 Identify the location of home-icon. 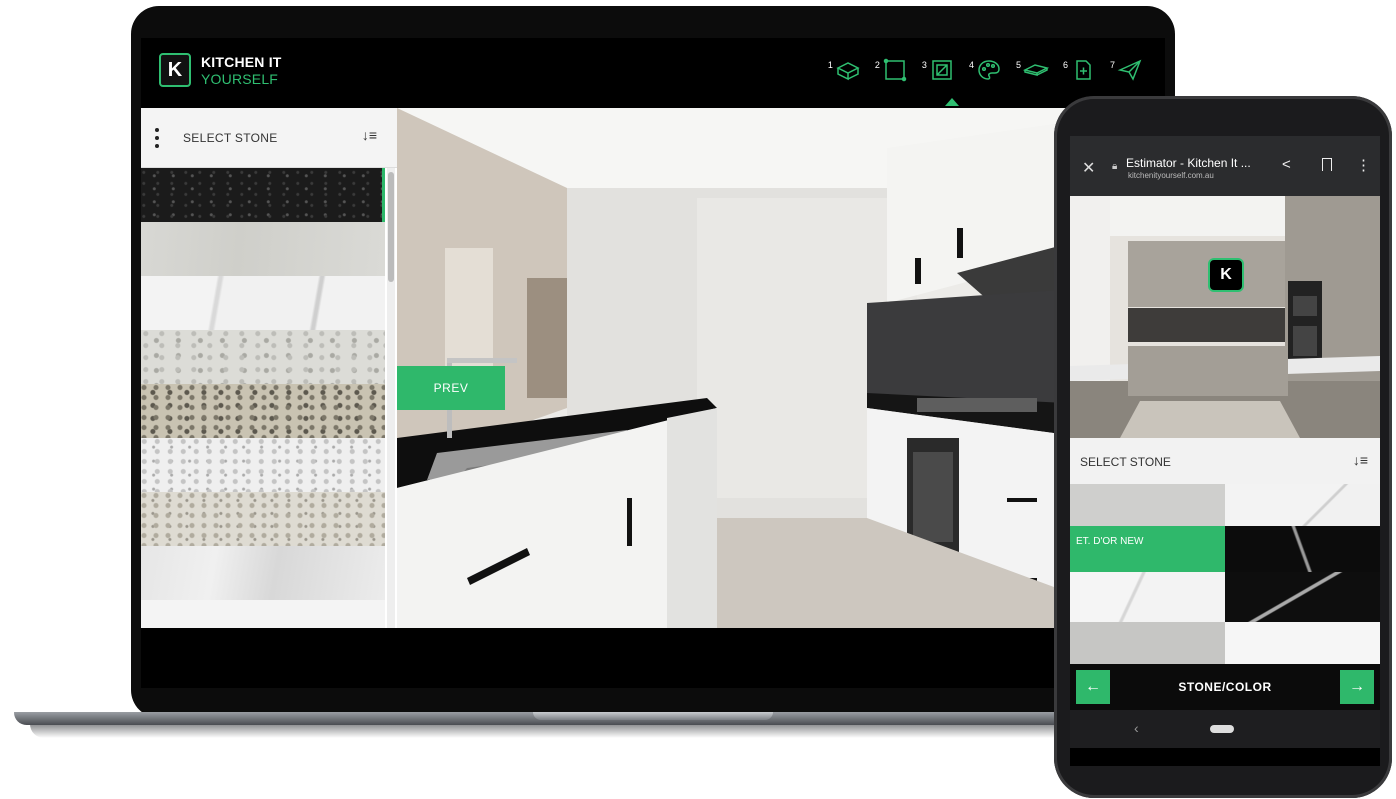
(1222, 729).